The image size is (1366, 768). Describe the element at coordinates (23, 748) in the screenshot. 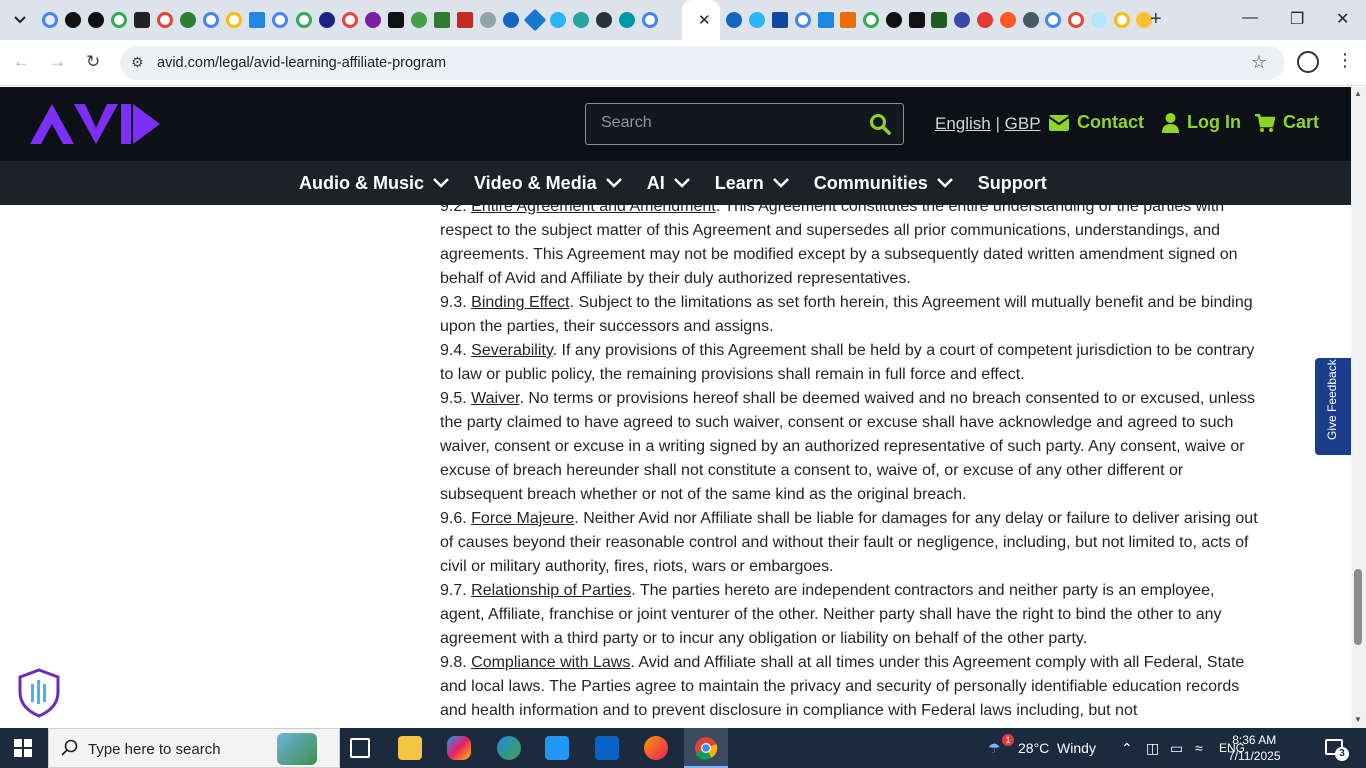

I see `windows-start-icon` at that location.